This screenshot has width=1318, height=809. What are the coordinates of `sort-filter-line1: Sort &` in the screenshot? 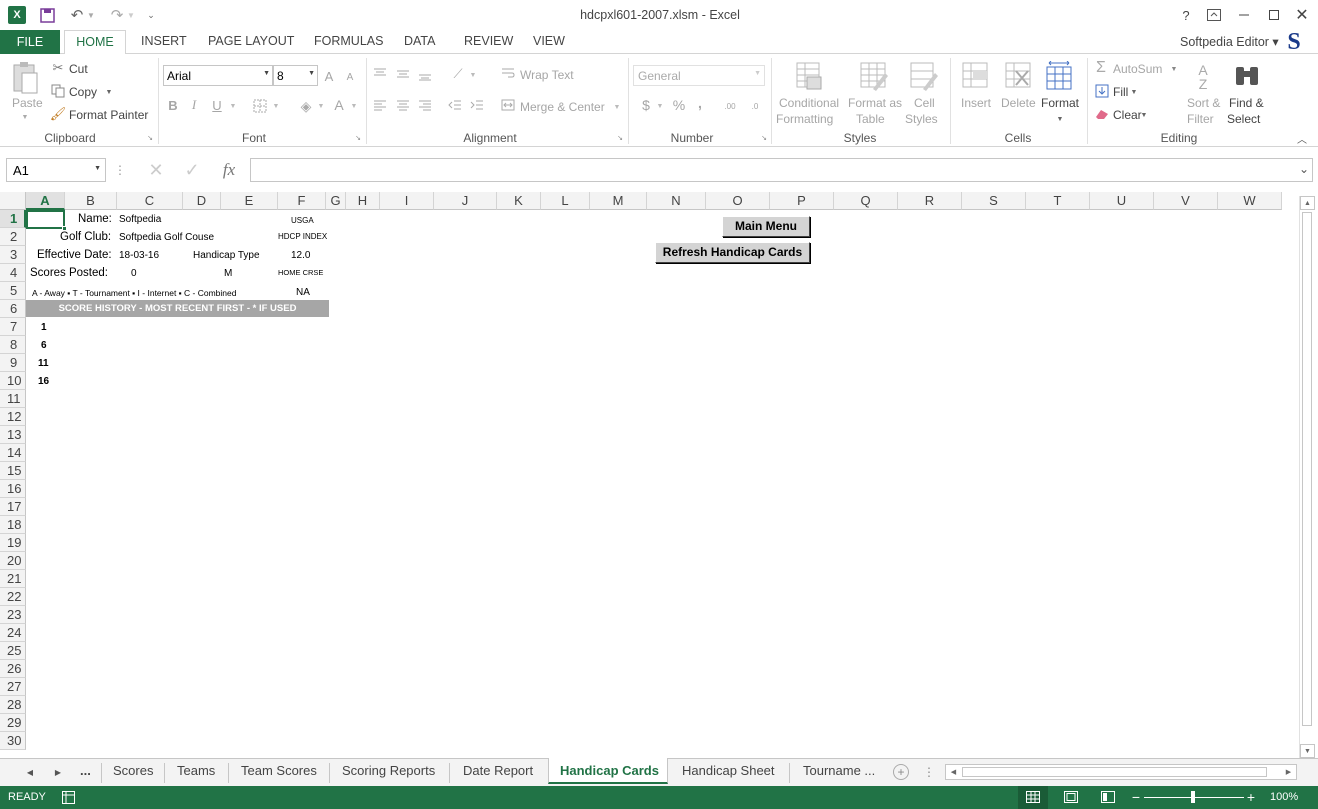 It's located at (1203, 103).